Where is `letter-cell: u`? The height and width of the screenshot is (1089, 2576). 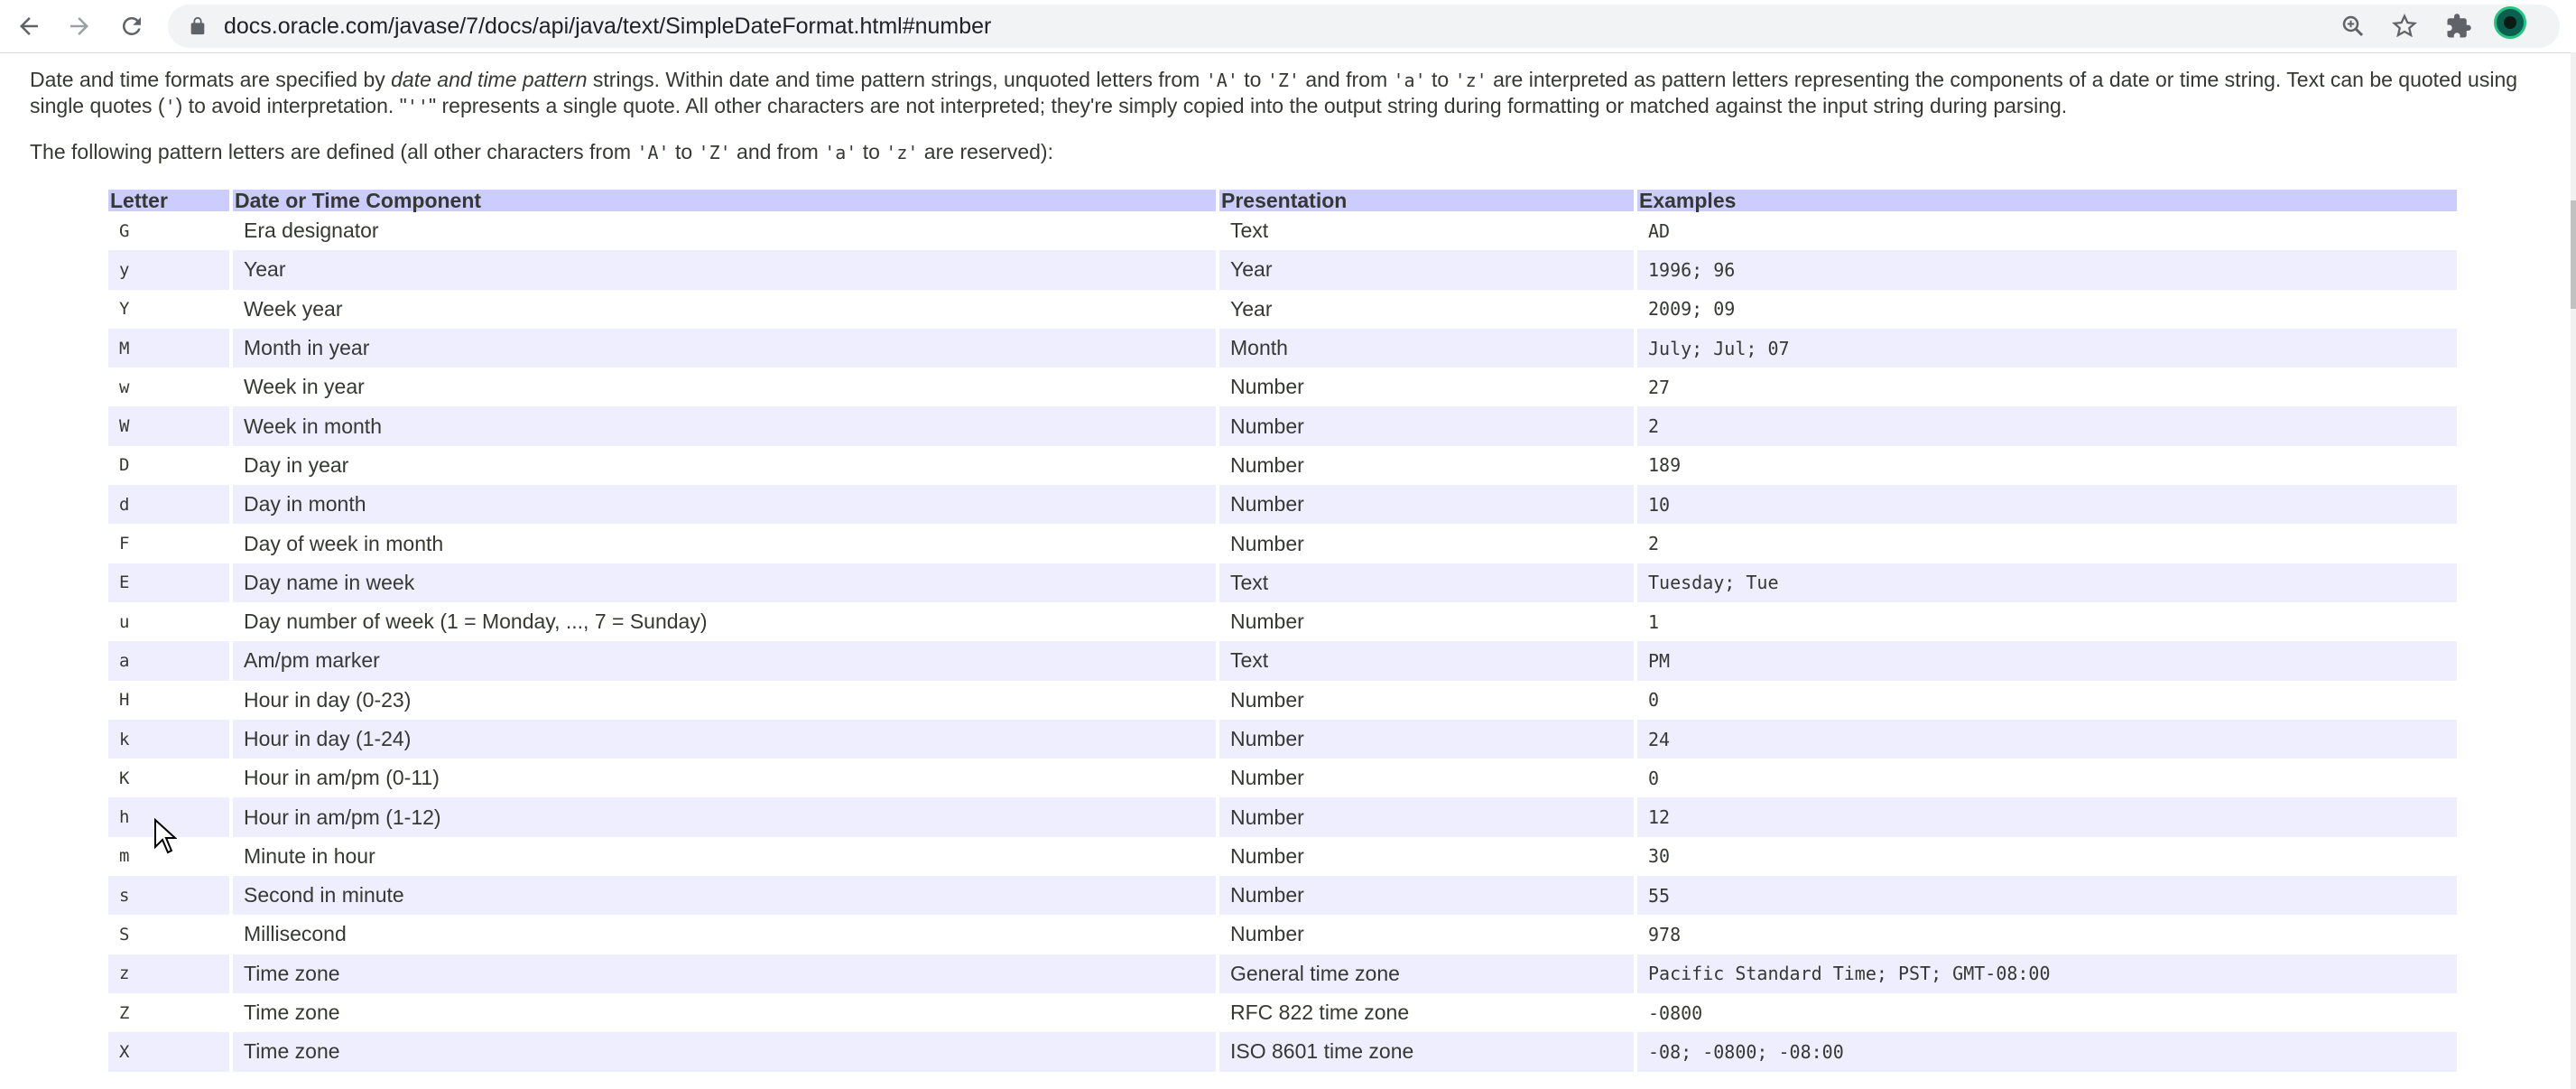 letter-cell: u is located at coordinates (125, 622).